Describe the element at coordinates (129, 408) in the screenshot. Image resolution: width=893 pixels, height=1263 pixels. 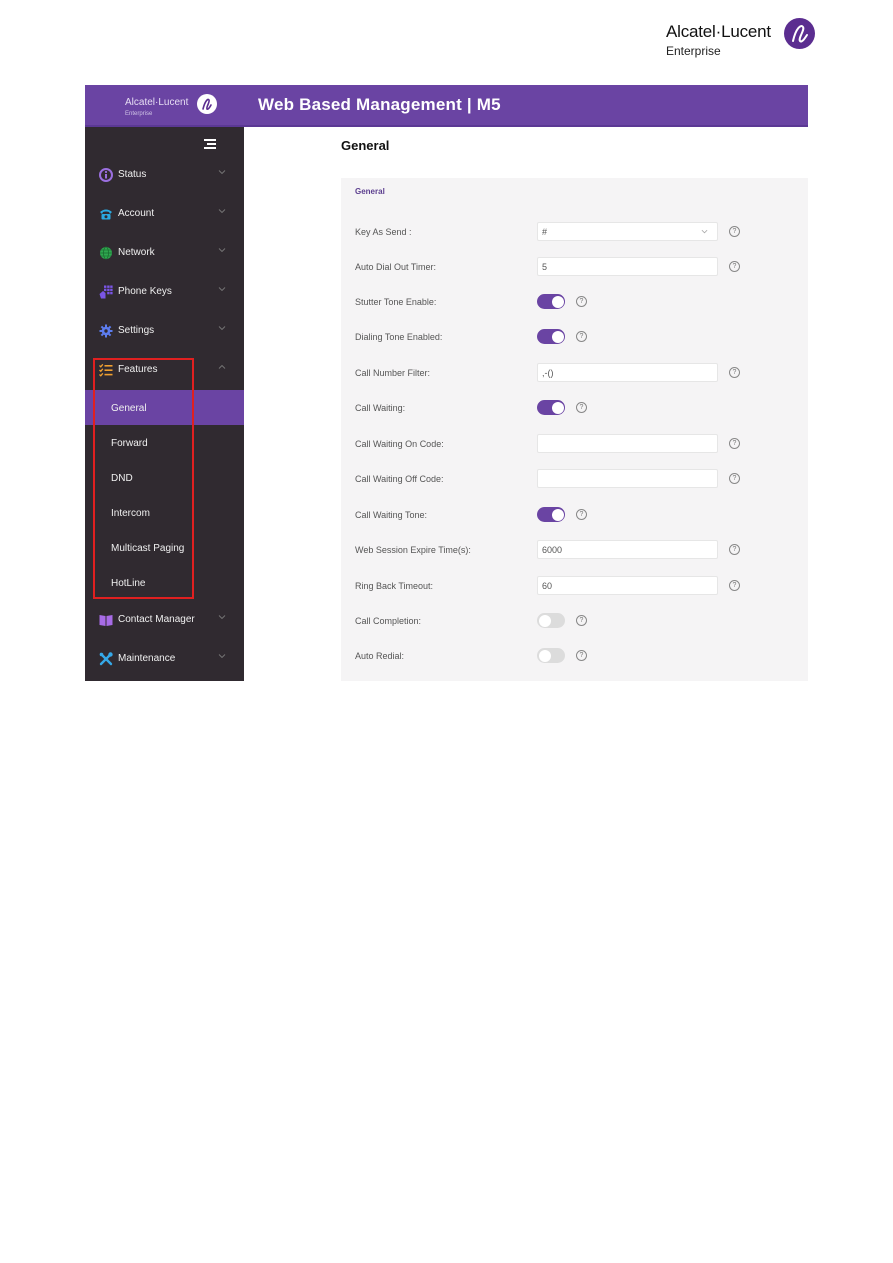
I see `submenu-item-label: General` at that location.